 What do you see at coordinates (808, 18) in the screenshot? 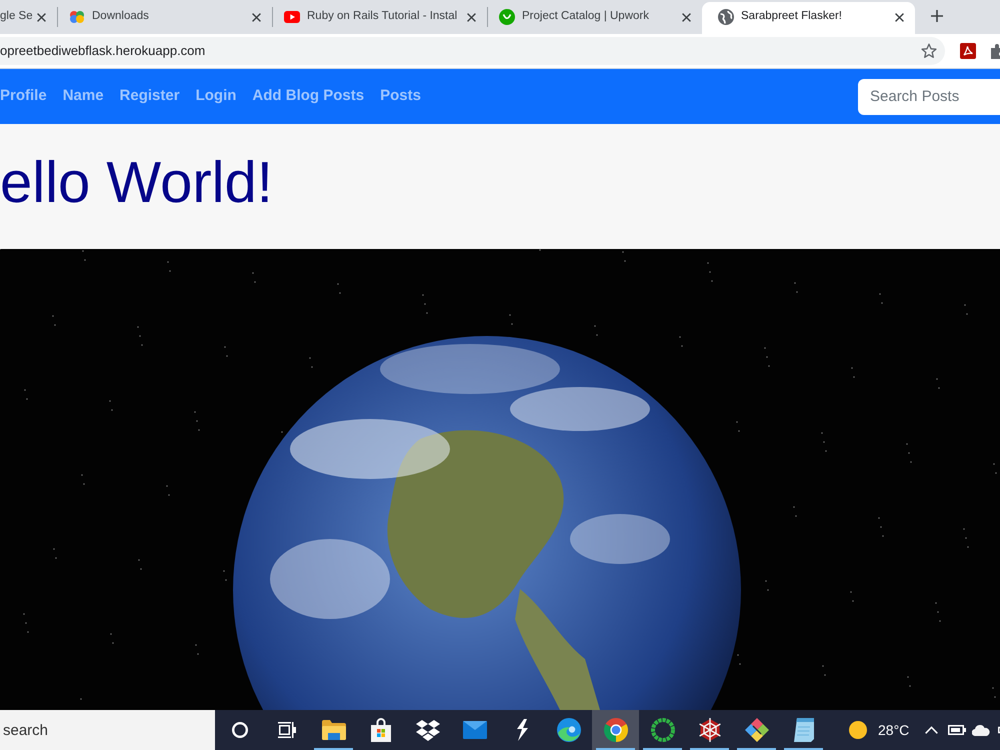
I see `browser-tab: Sarabpreet Flasker!` at bounding box center [808, 18].